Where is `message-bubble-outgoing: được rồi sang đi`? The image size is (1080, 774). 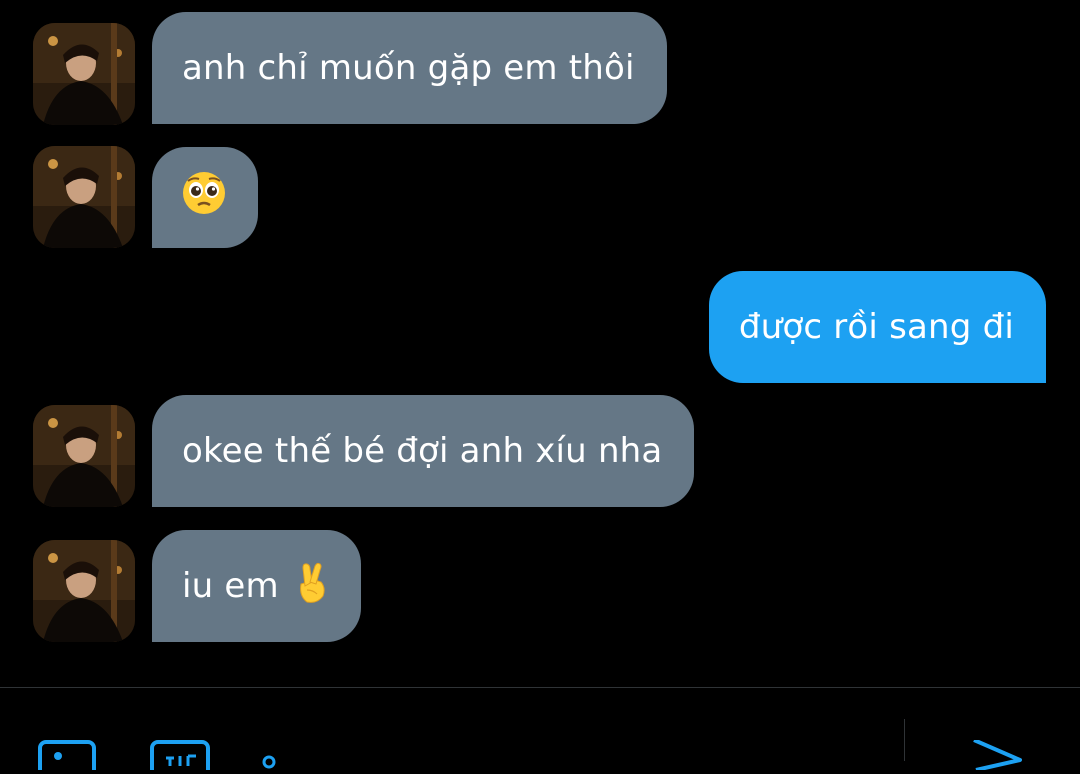
message-bubble-outgoing: được rồi sang đi is located at coordinates (877, 327).